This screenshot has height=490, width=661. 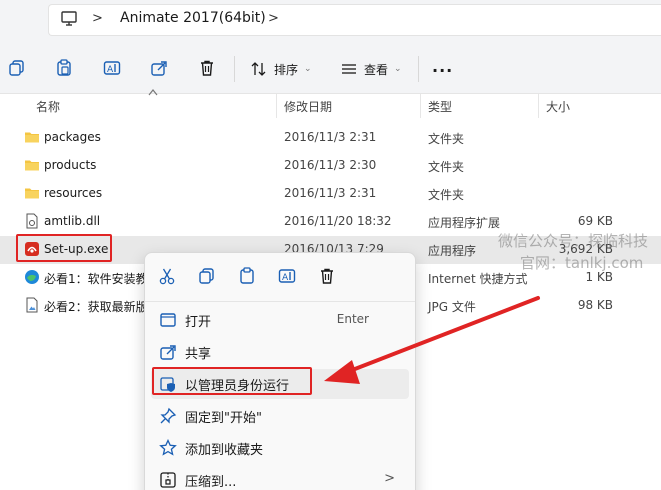 What do you see at coordinates (352, 319) in the screenshot?
I see `menu-item-shortcut: Enter` at bounding box center [352, 319].